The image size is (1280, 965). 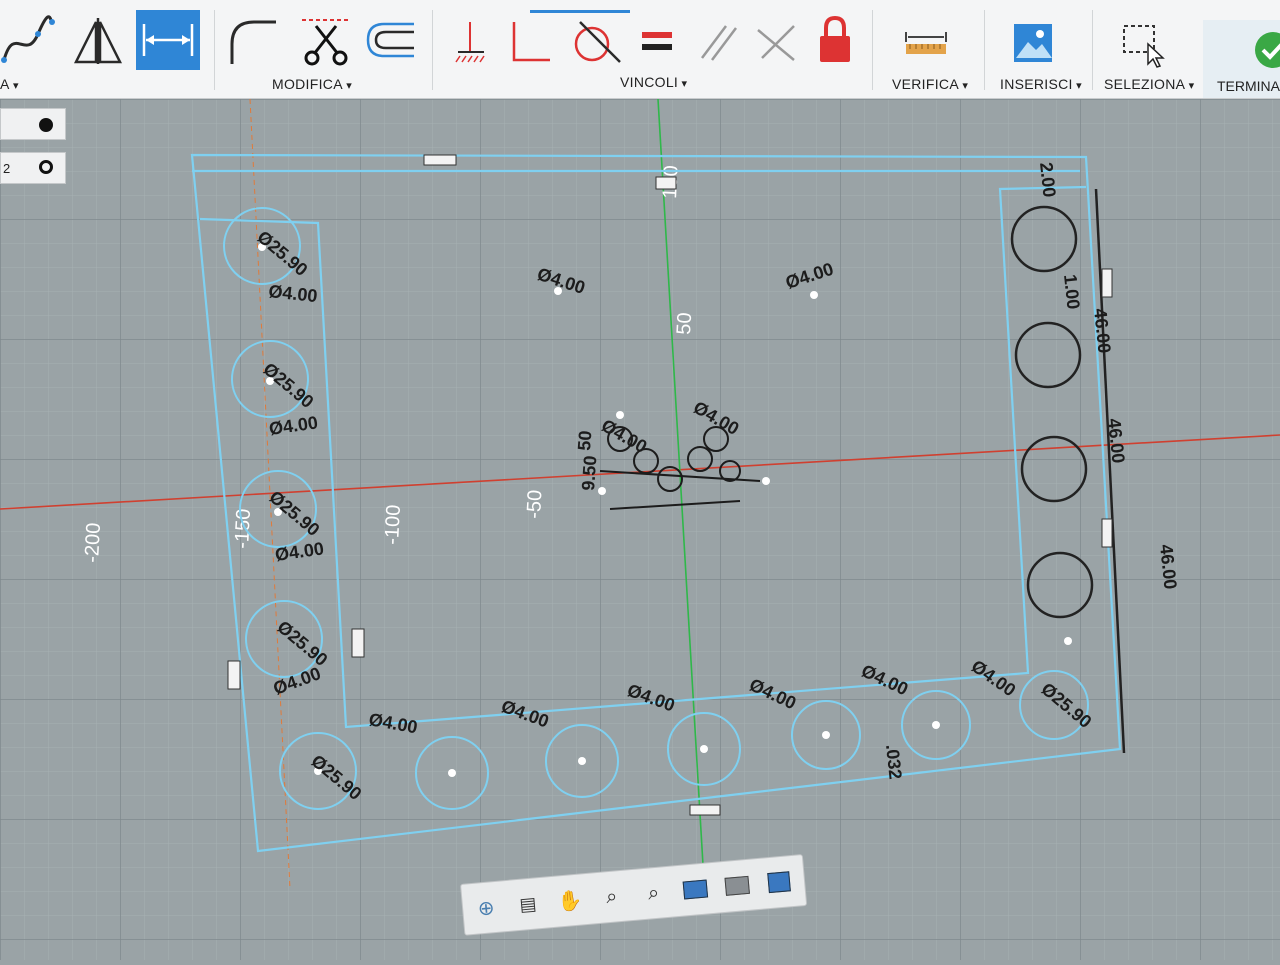 I want to click on x-axis-label-neg50: -50, so click(x=534, y=504).